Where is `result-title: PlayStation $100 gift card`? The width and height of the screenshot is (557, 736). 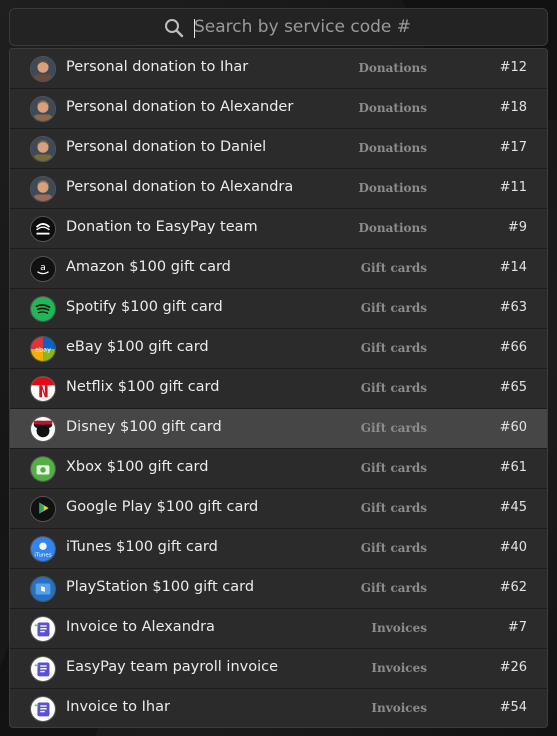 result-title: PlayStation $100 gift card is located at coordinates (160, 587).